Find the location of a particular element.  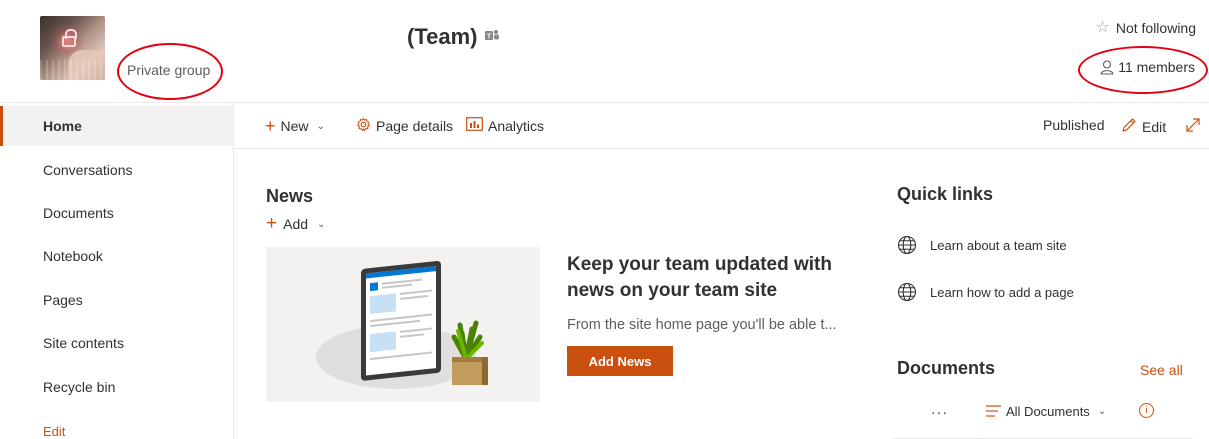

nav-edit-label: Edit is located at coordinates (54, 431).